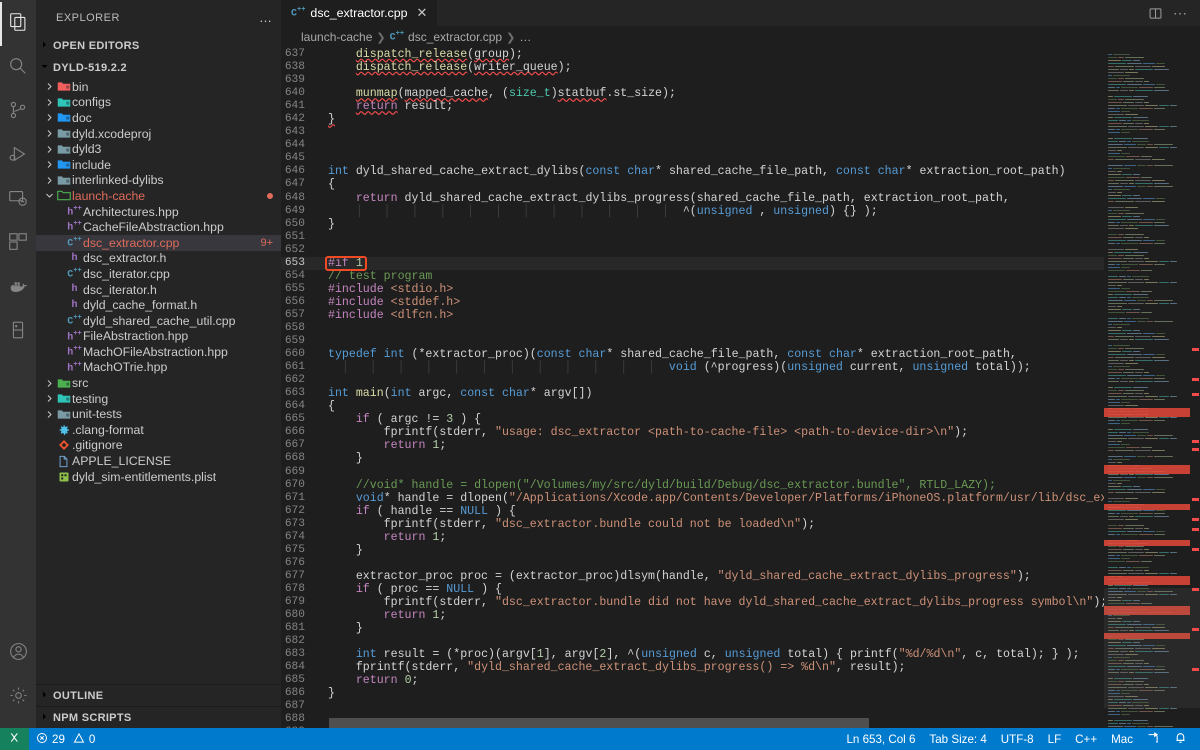 The width and height of the screenshot is (1200, 750). I want to click on activity-item-accounts, so click(18, 654).